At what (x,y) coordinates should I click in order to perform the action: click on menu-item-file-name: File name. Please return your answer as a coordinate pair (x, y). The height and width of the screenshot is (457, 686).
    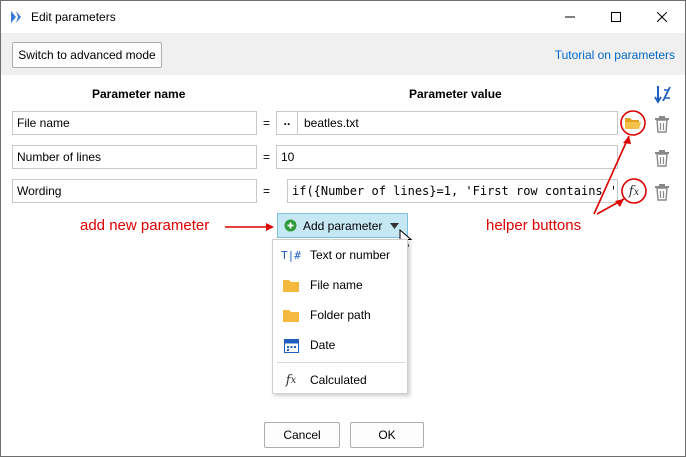
    Looking at the image, I should click on (340, 285).